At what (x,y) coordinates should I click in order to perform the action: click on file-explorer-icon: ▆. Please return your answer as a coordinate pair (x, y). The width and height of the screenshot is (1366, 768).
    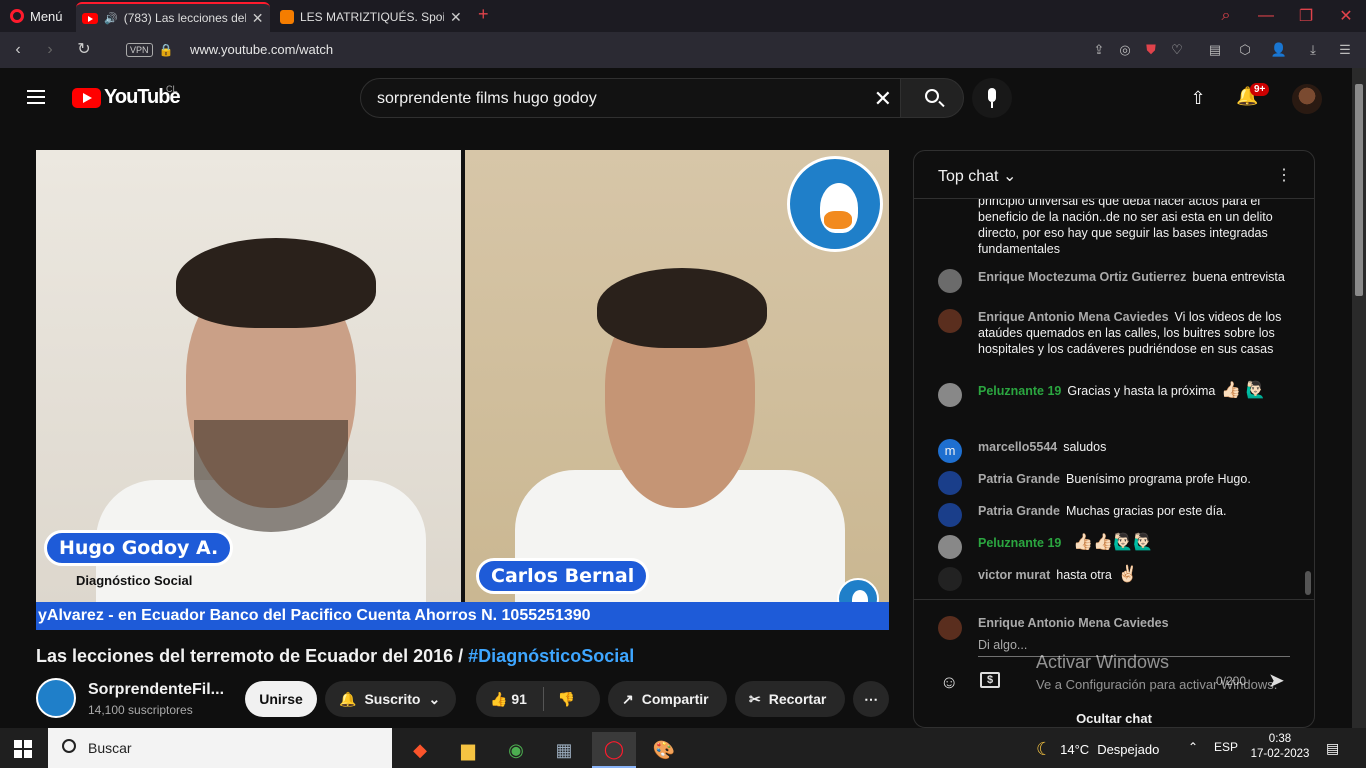
    Looking at the image, I should click on (468, 750).